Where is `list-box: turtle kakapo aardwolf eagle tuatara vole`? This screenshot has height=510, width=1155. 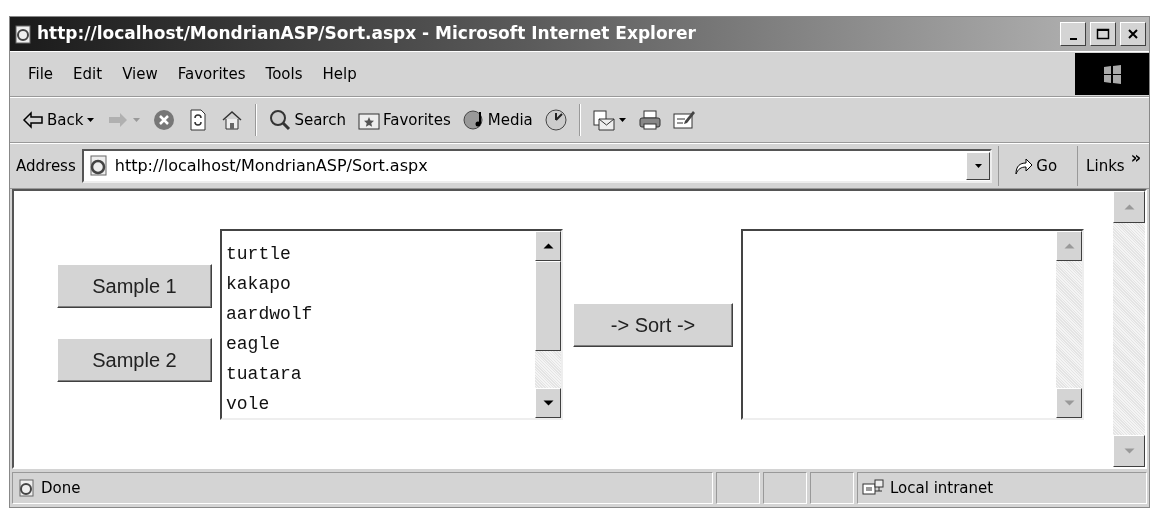
list-box: turtle kakapo aardwolf eagle tuatara vole is located at coordinates (391, 324).